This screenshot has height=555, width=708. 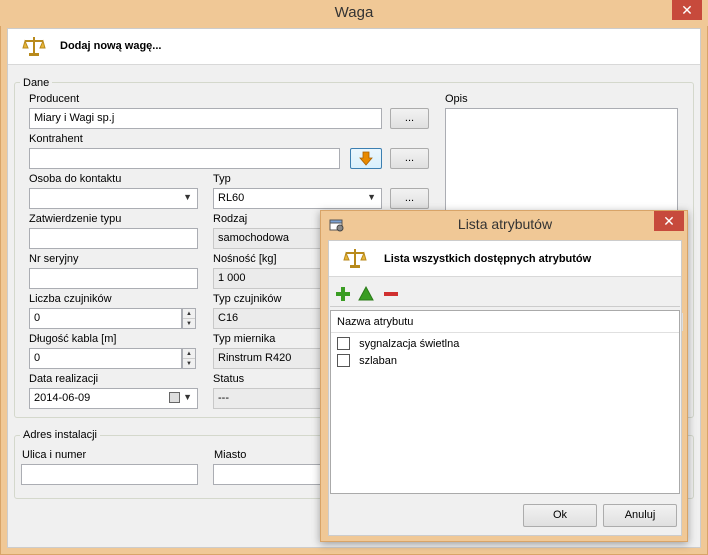 What do you see at coordinates (109, 474) in the screenshot?
I see `ulica-input` at bounding box center [109, 474].